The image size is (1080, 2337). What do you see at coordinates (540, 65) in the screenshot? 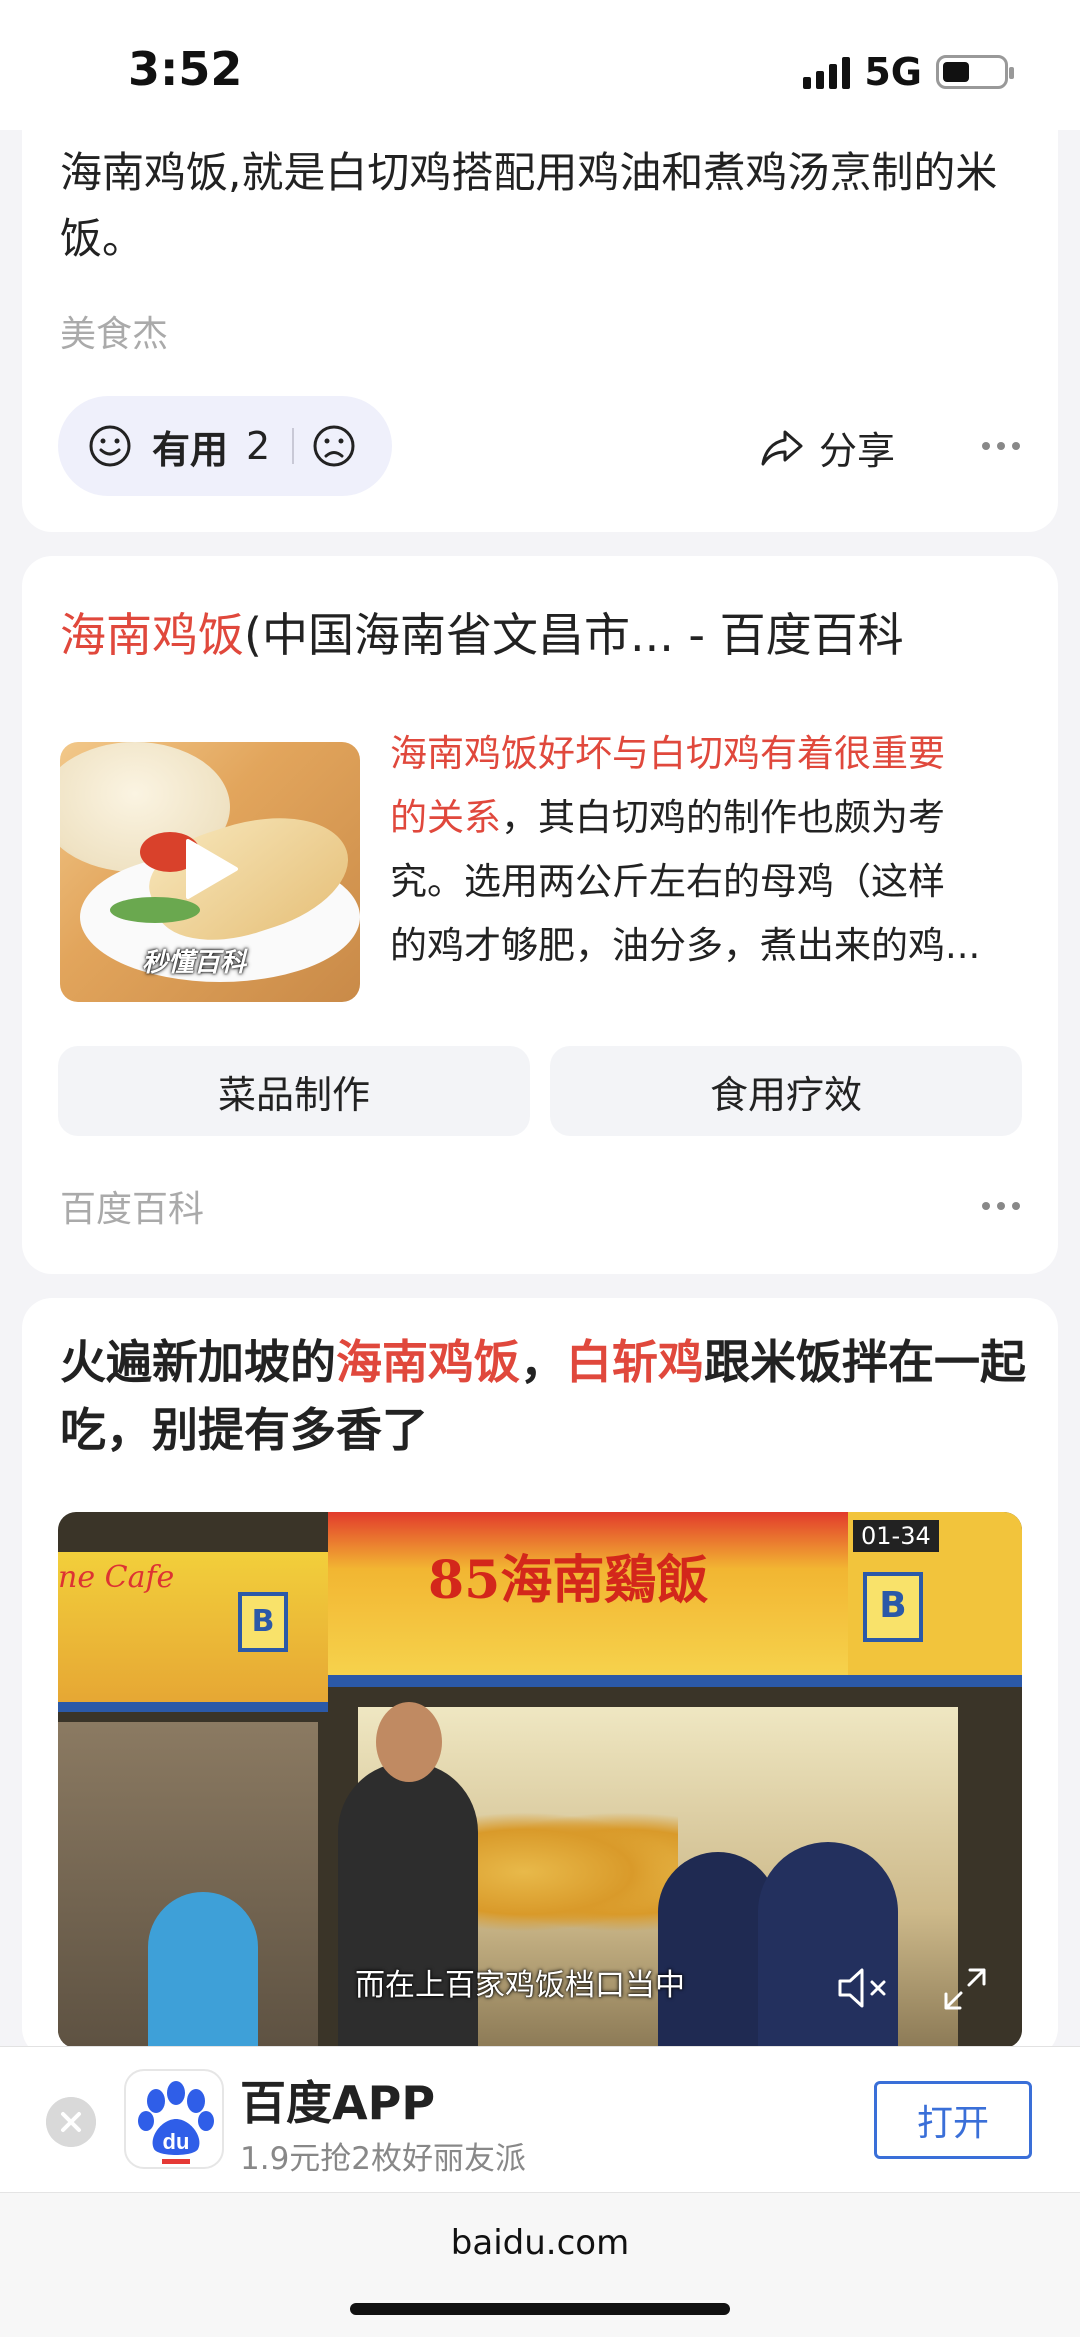
I see `status-bar: 3:52 5G` at bounding box center [540, 65].